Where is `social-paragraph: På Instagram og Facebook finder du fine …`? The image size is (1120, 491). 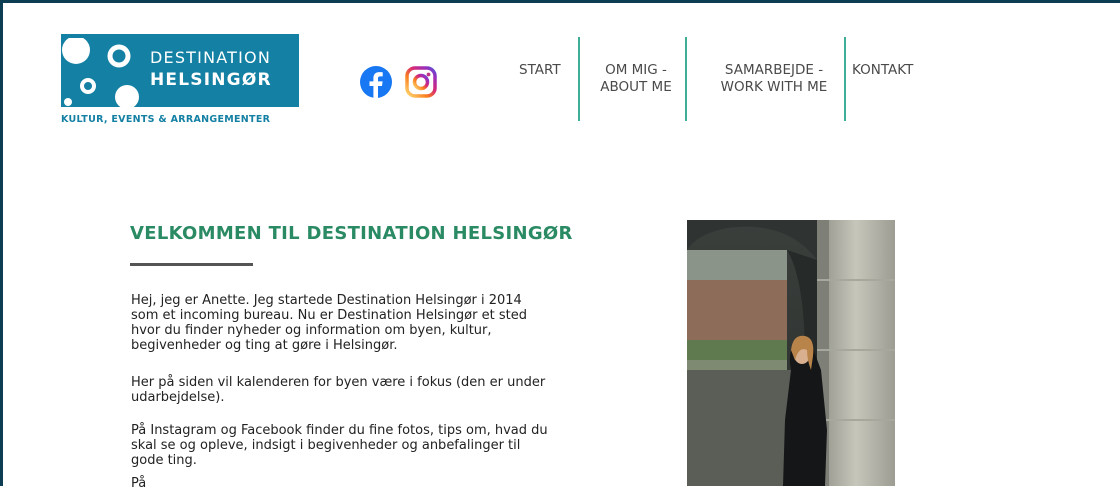
social-paragraph: På Instagram og Facebook finder du fine … is located at coordinates (339, 445).